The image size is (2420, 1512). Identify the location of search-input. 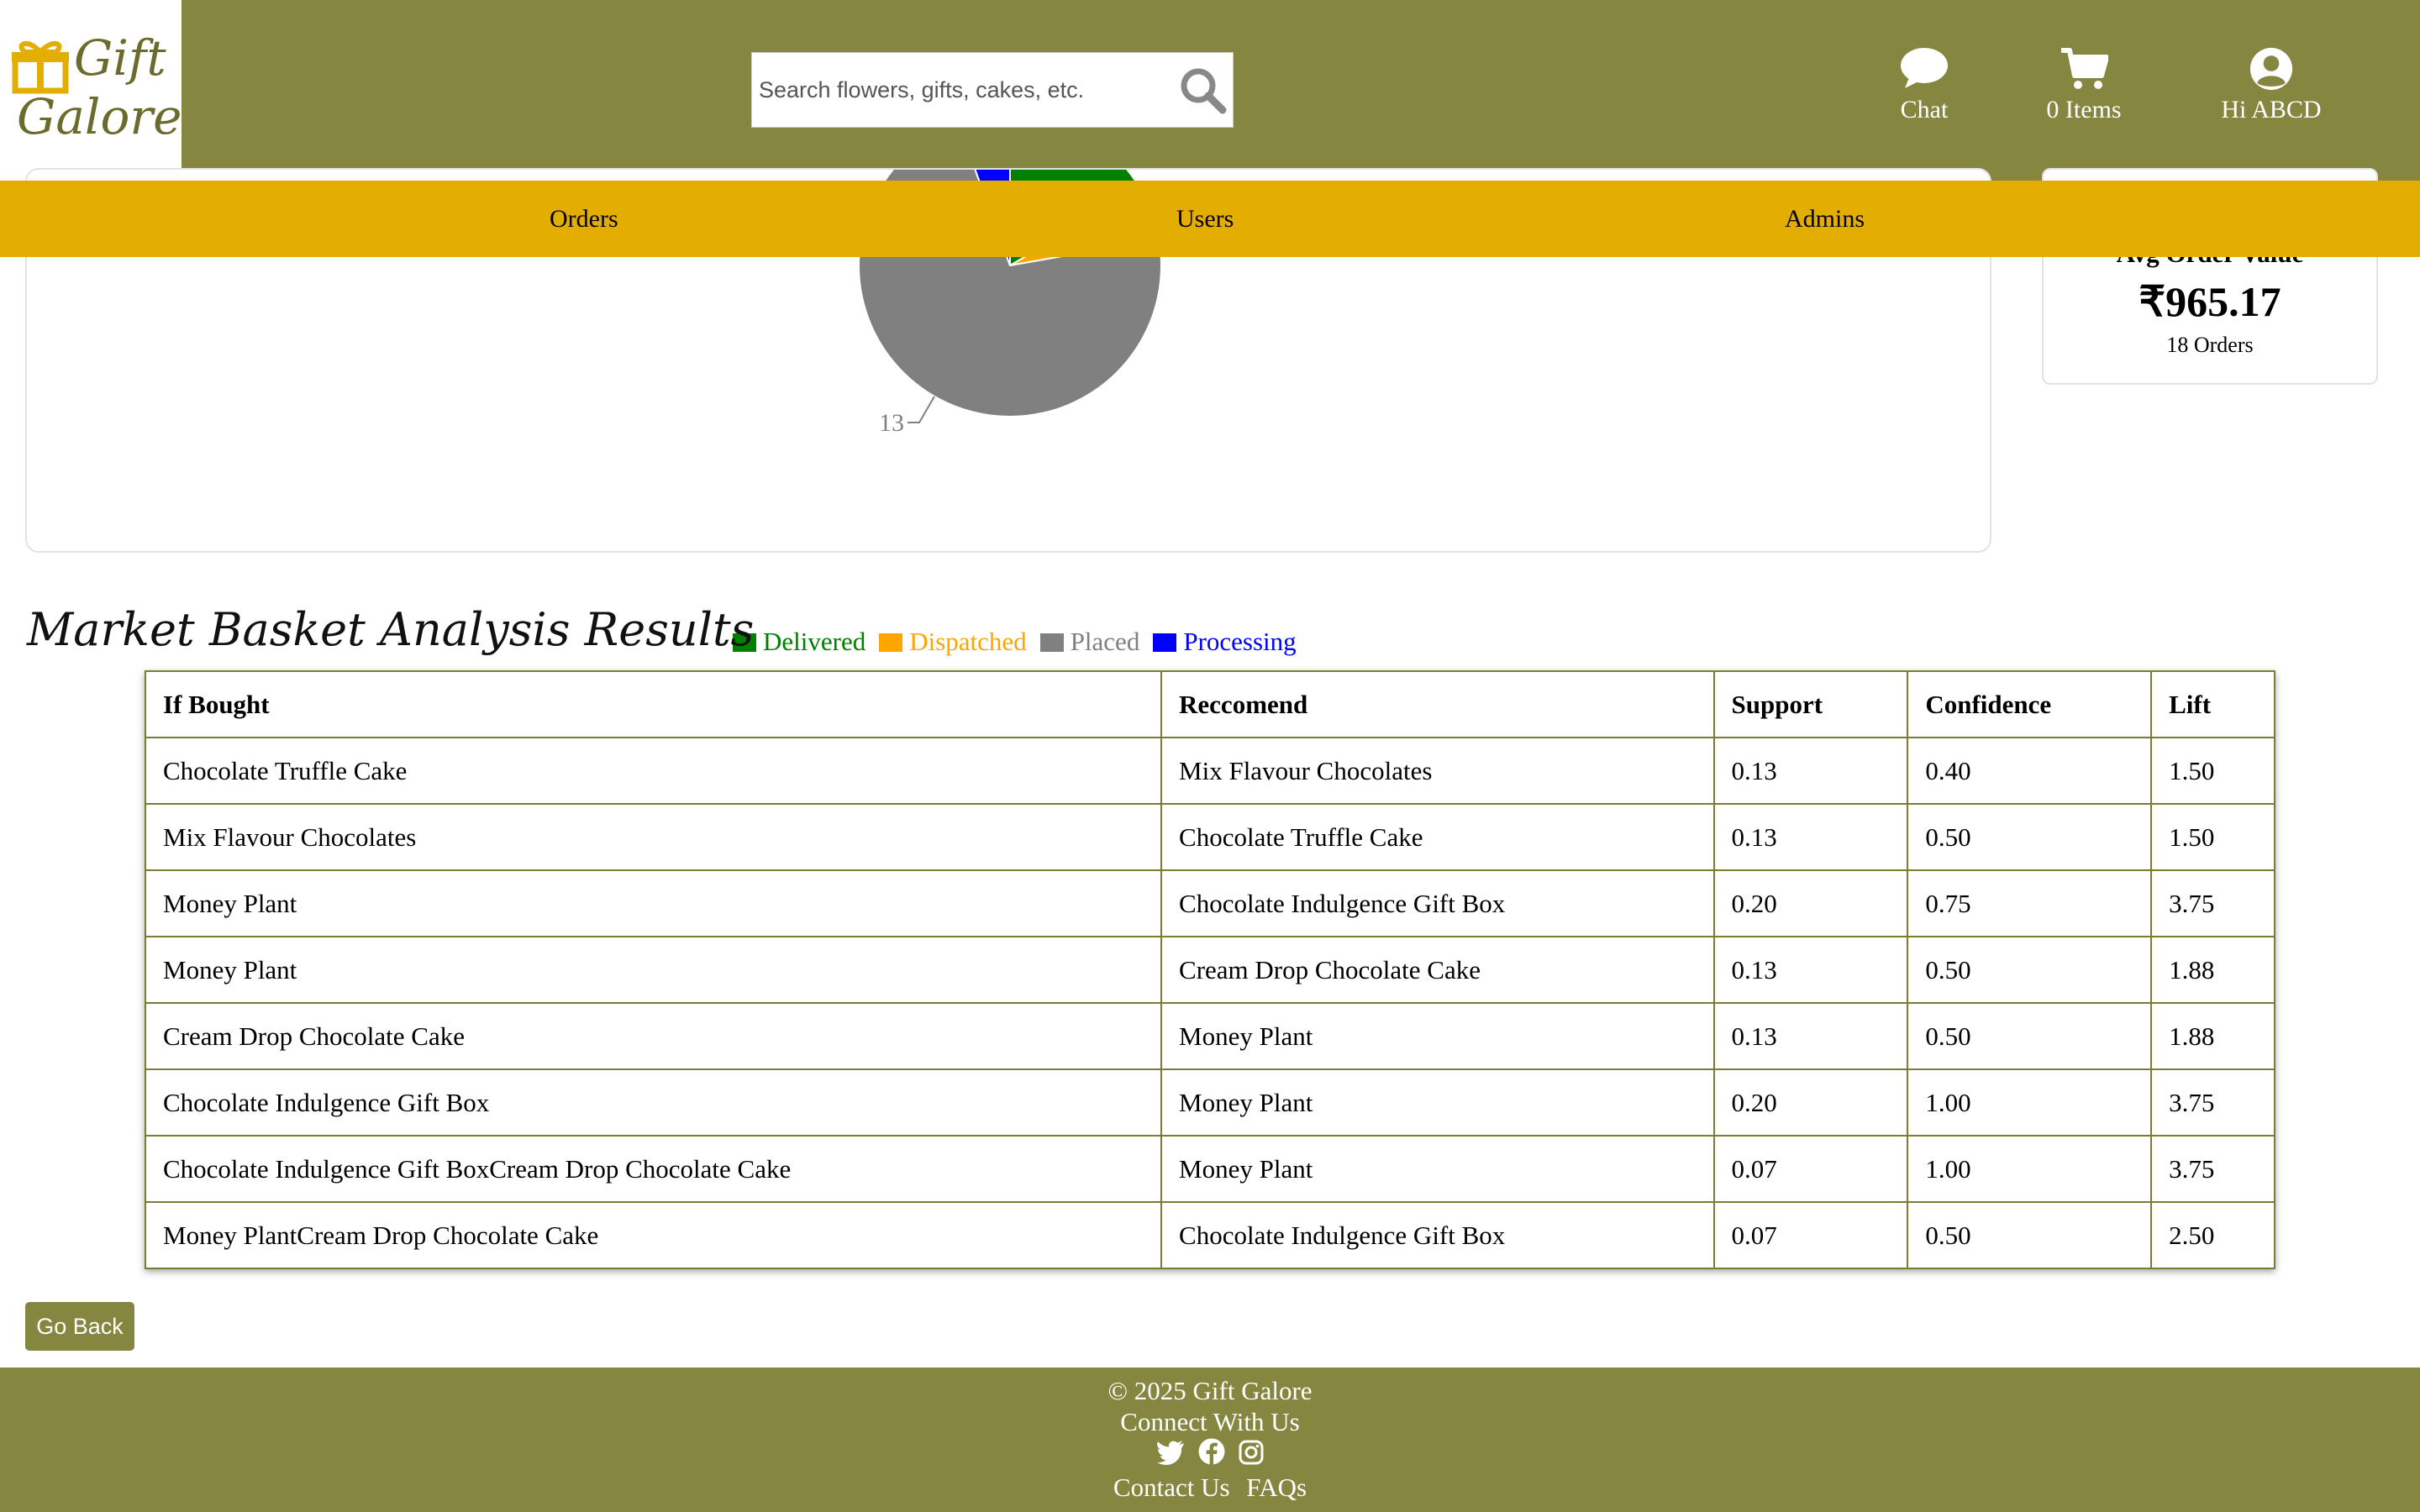
(961, 90).